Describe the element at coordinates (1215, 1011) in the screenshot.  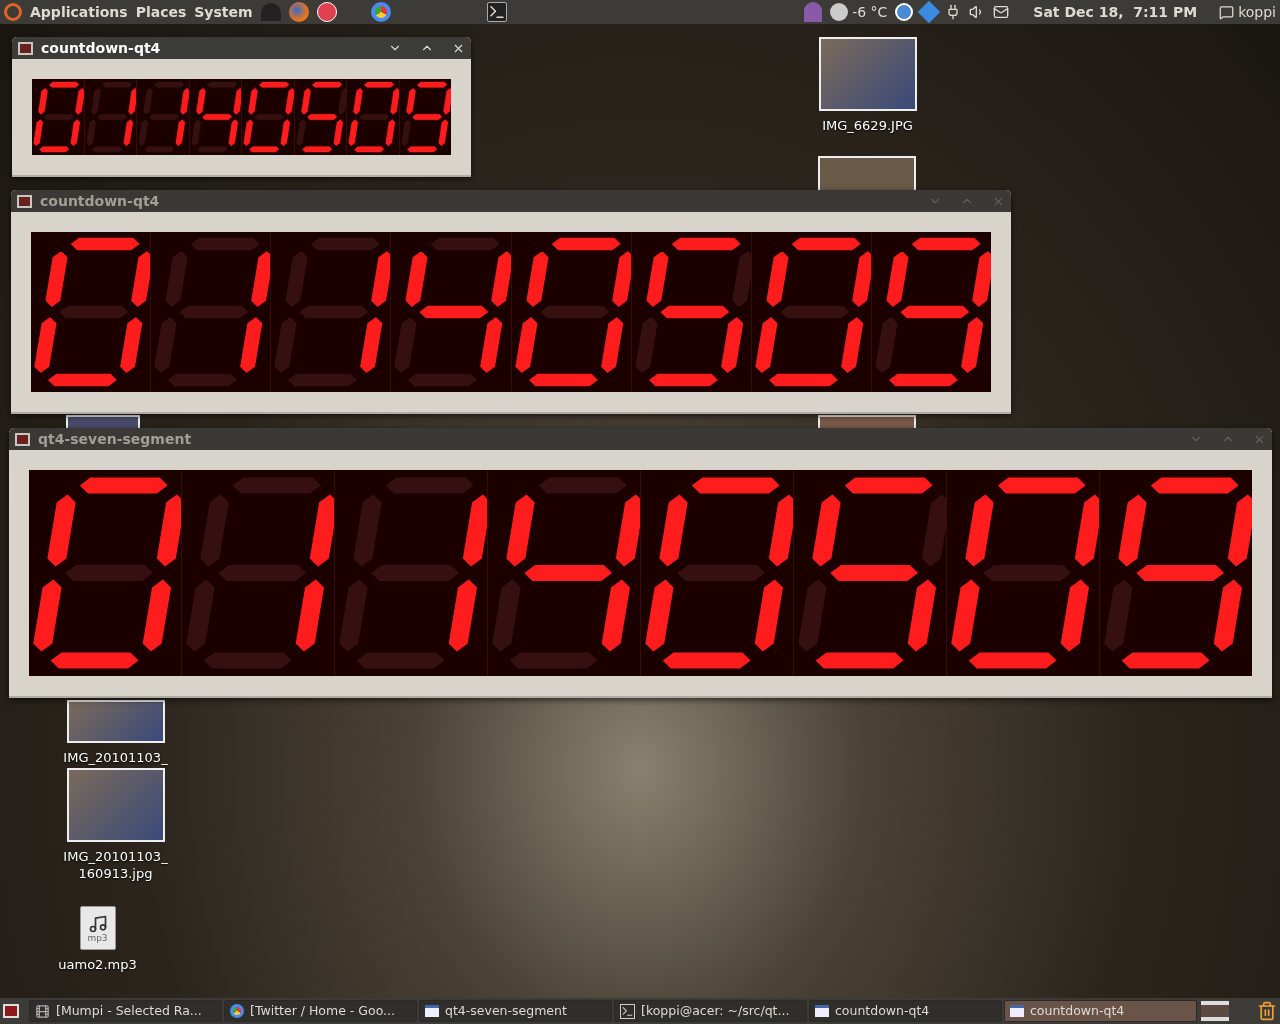
I see `workspace-switcher-icon` at that location.